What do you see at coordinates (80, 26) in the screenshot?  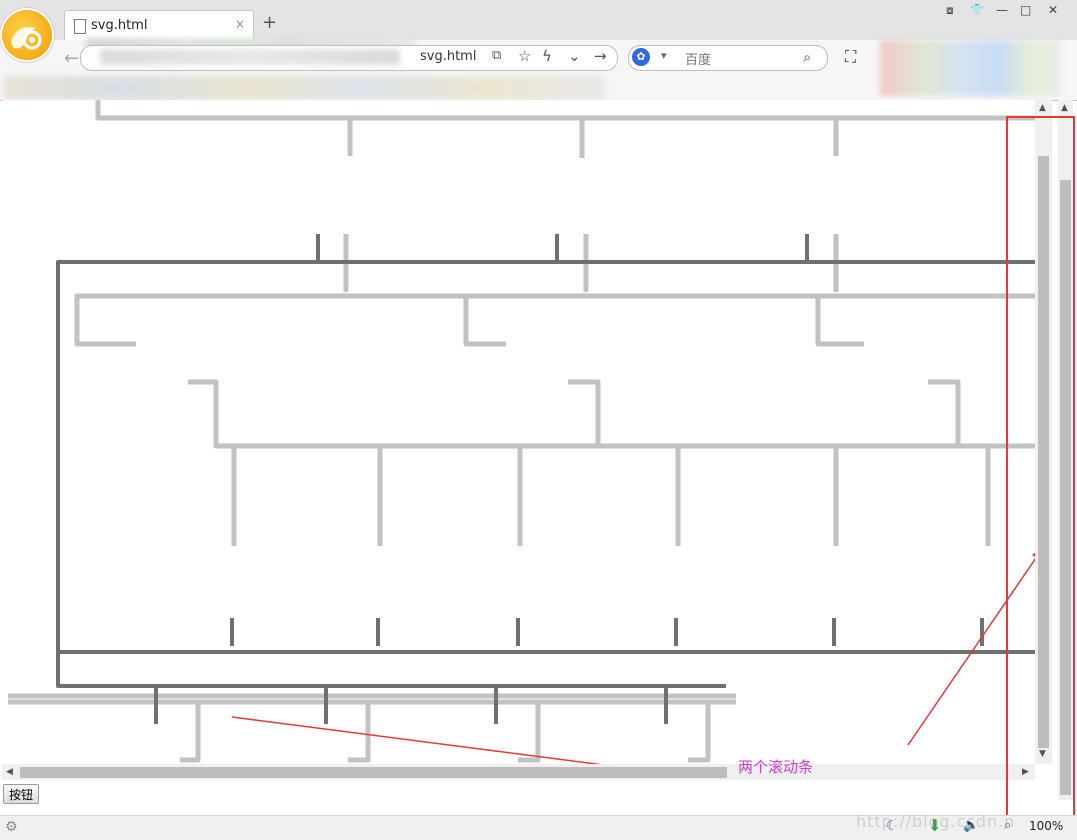 I see `document-icon` at bounding box center [80, 26].